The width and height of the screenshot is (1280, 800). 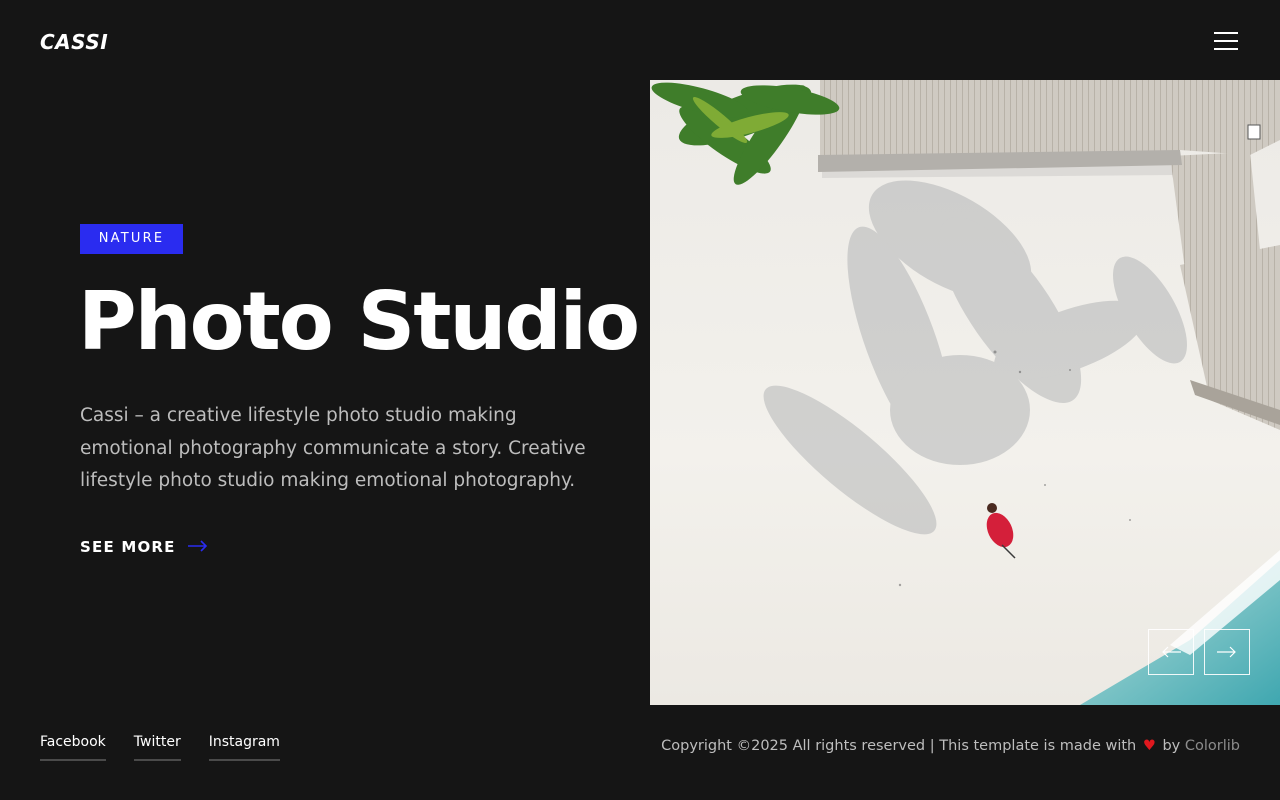 What do you see at coordinates (1171, 746) in the screenshot?
I see `copyright-by: by` at bounding box center [1171, 746].